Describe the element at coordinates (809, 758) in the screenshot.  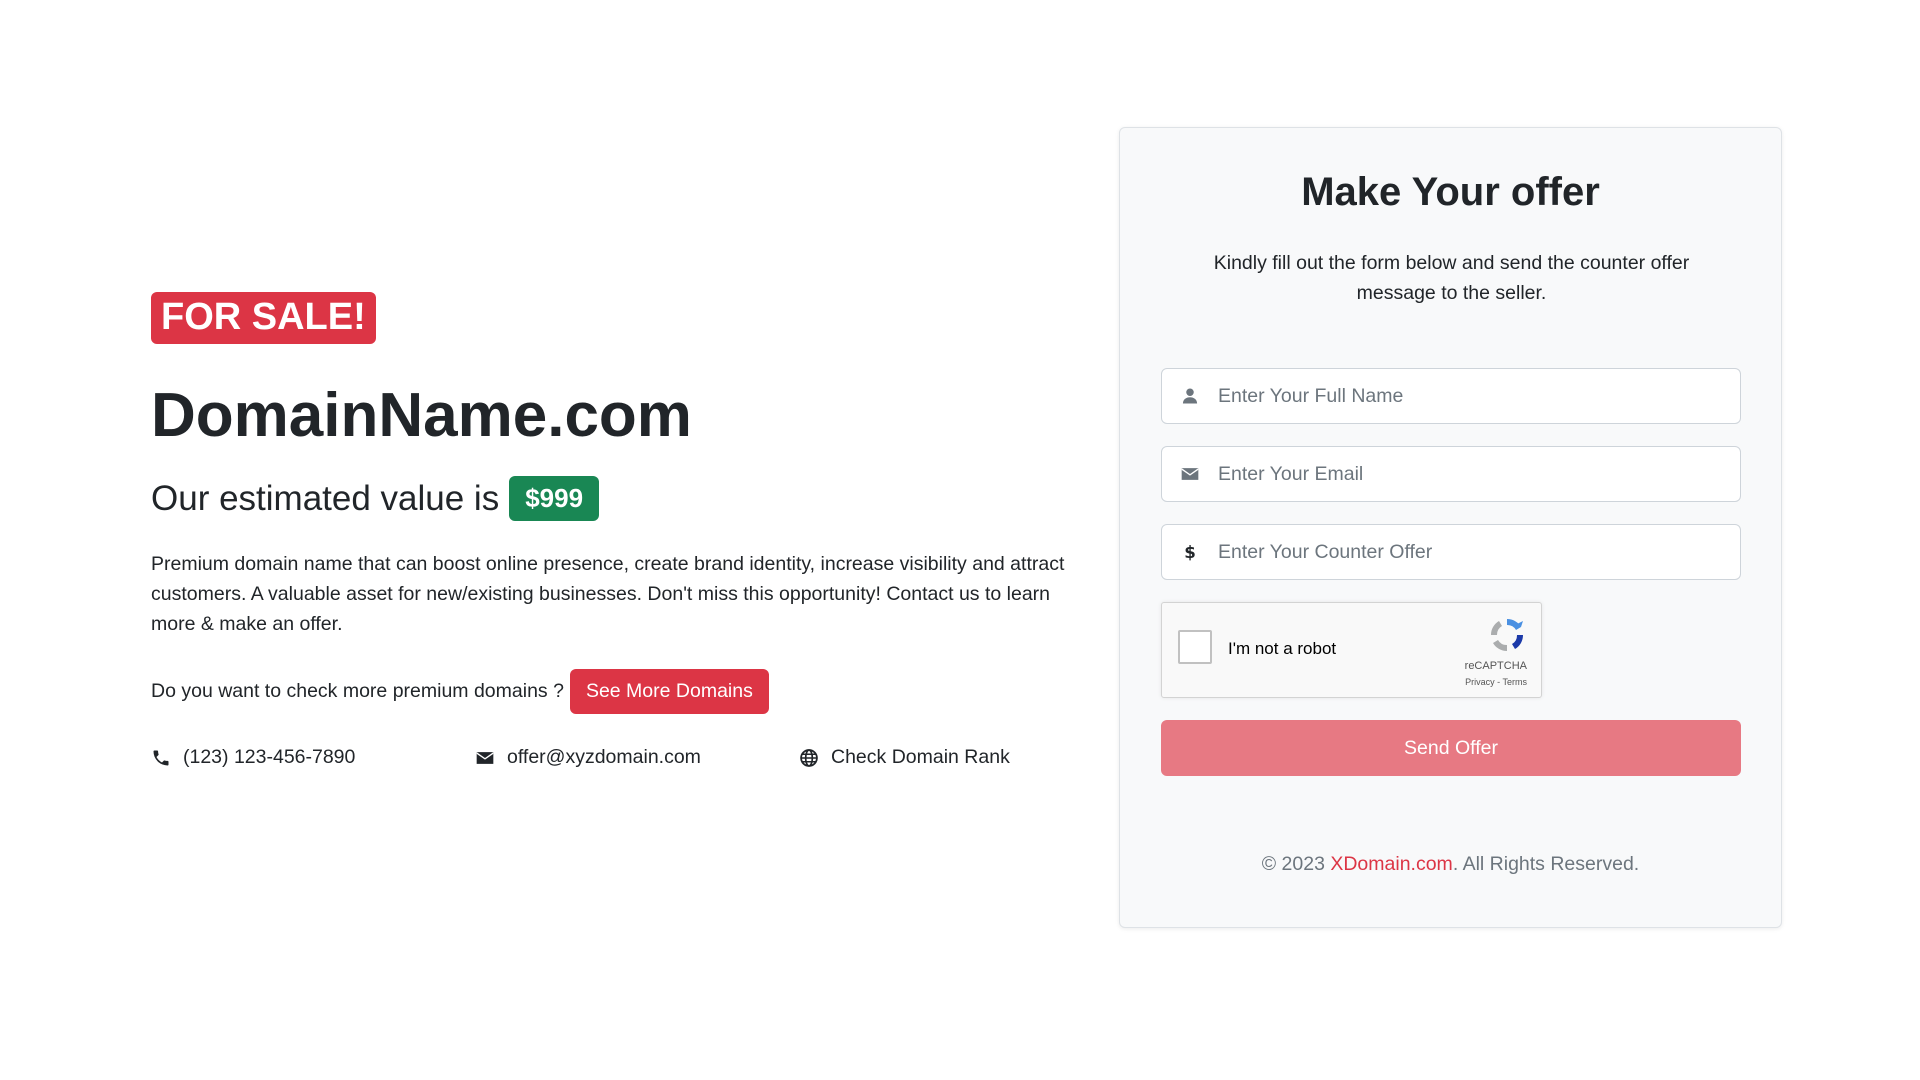
I see `globe-icon` at that location.